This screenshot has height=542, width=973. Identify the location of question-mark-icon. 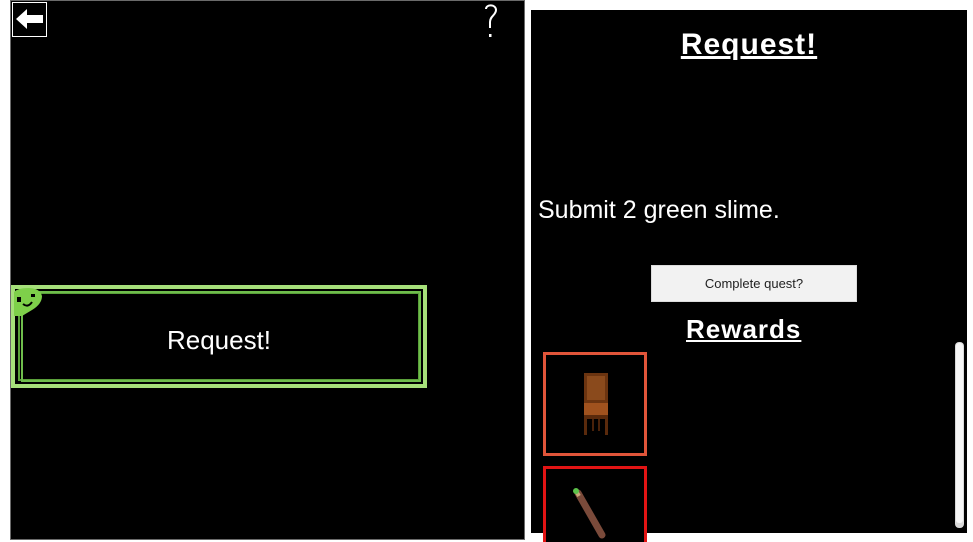
(491, 20).